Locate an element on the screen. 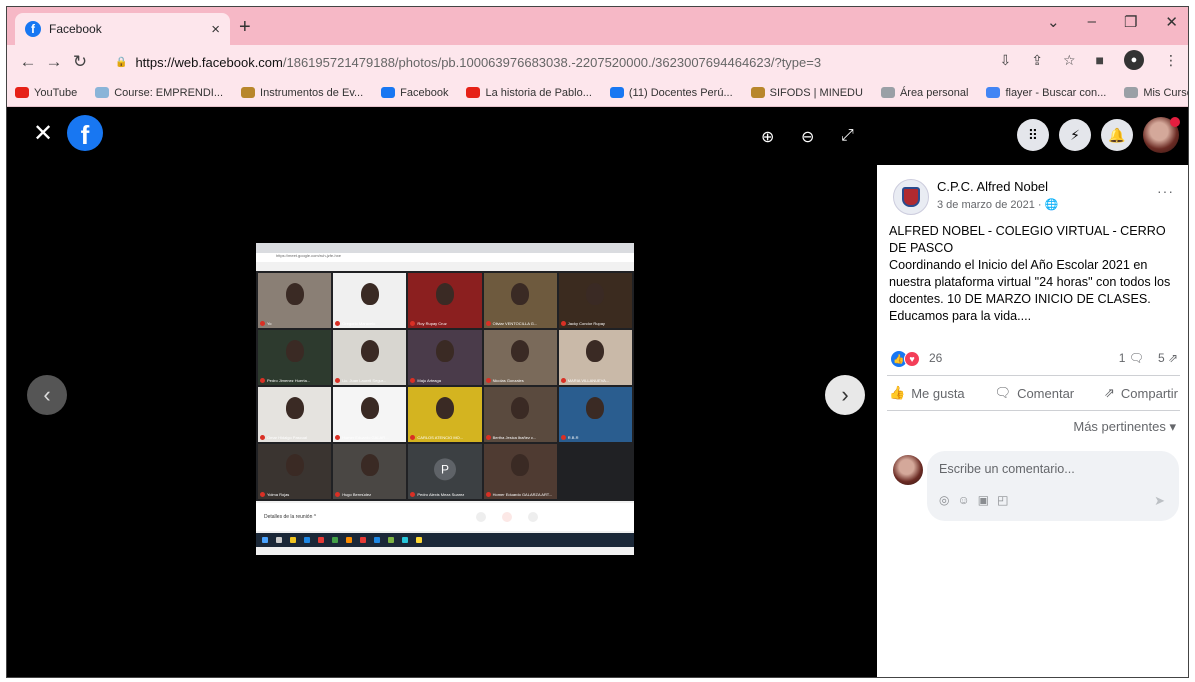 The image size is (1195, 682). comment-input: Escribe un comentario... ◎ ☺ ▣ ◰ ➤ is located at coordinates (1053, 486).